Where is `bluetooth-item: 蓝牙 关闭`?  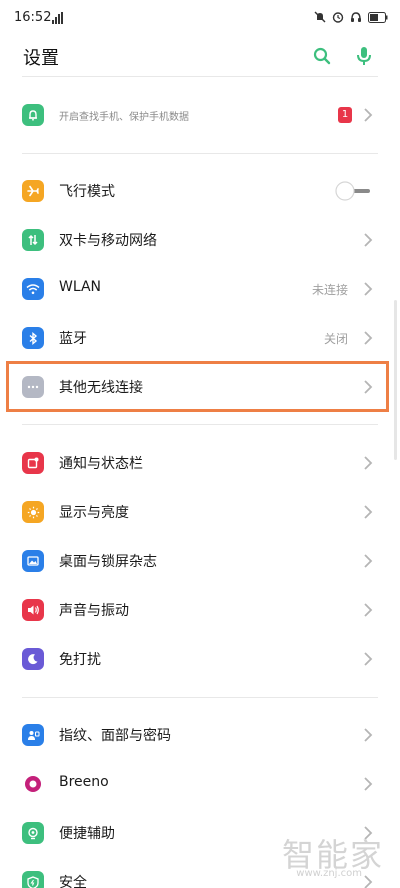
bluetooth-item: 蓝牙 关闭 is located at coordinates (196, 338).